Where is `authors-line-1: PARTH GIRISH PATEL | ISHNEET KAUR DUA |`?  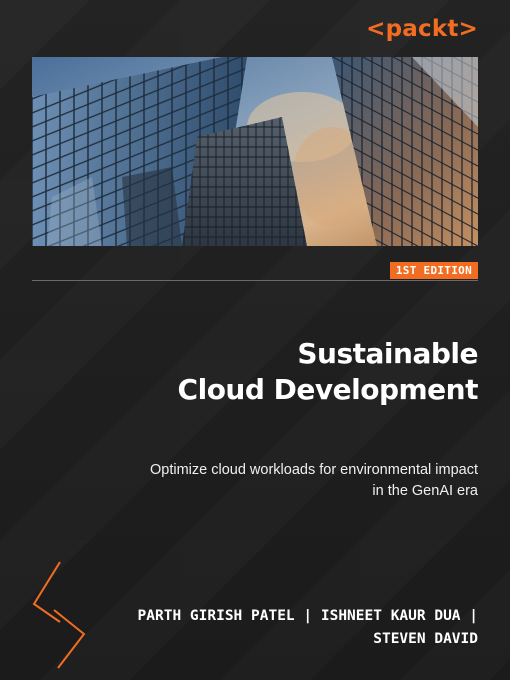 authors-line-1: PARTH GIRISH PATEL | ISHNEET KAUR DUA | is located at coordinates (307, 616).